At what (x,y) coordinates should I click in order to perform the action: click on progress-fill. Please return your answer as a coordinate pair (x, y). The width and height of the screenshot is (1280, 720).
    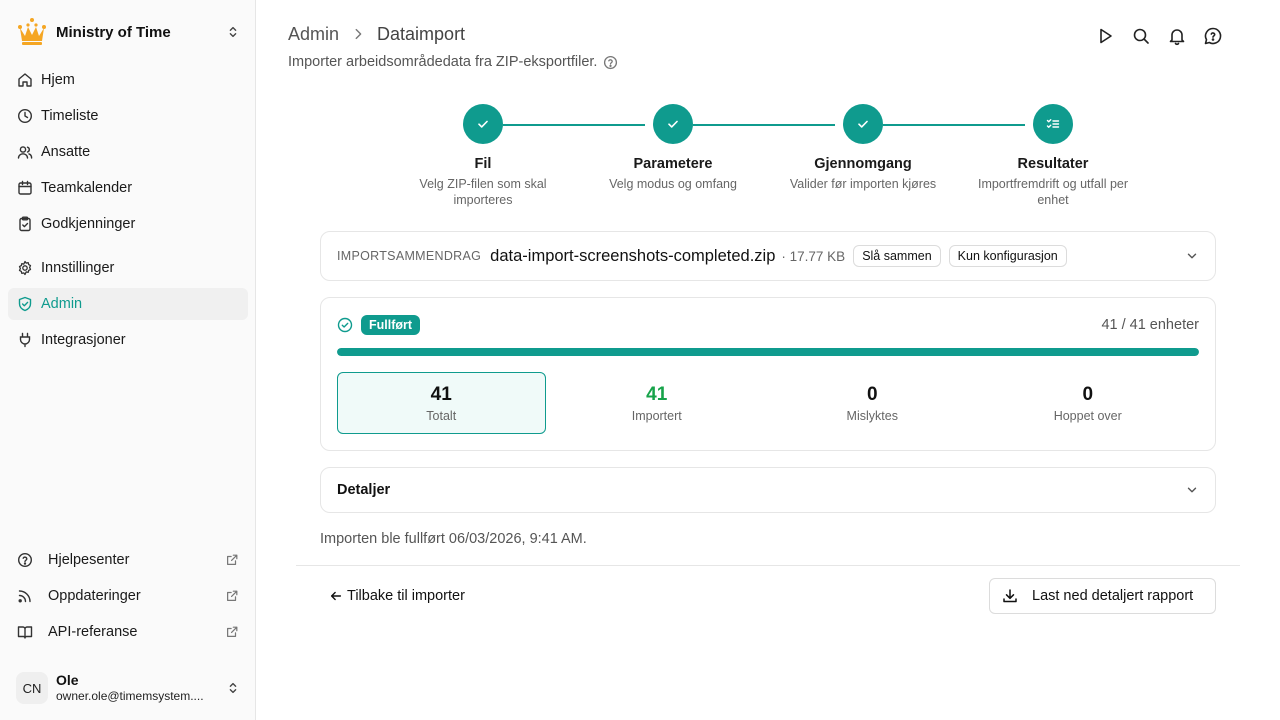
    Looking at the image, I should click on (768, 352).